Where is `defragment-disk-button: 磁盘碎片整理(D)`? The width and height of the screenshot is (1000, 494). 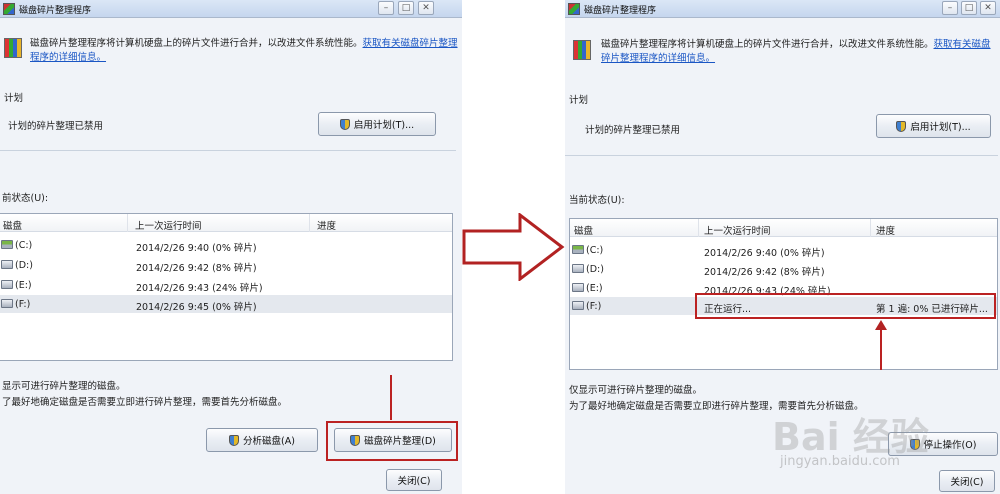 defragment-disk-button: 磁盘碎片整理(D) is located at coordinates (393, 440).